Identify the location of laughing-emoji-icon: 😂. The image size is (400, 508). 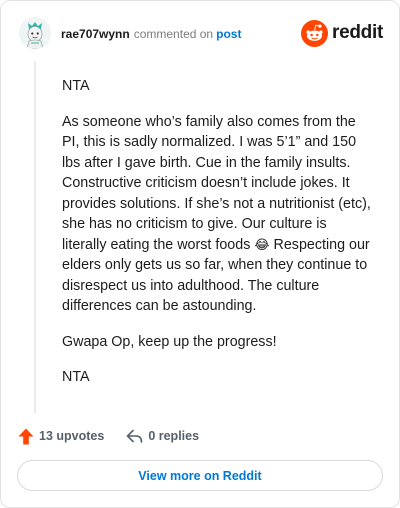
(262, 244).